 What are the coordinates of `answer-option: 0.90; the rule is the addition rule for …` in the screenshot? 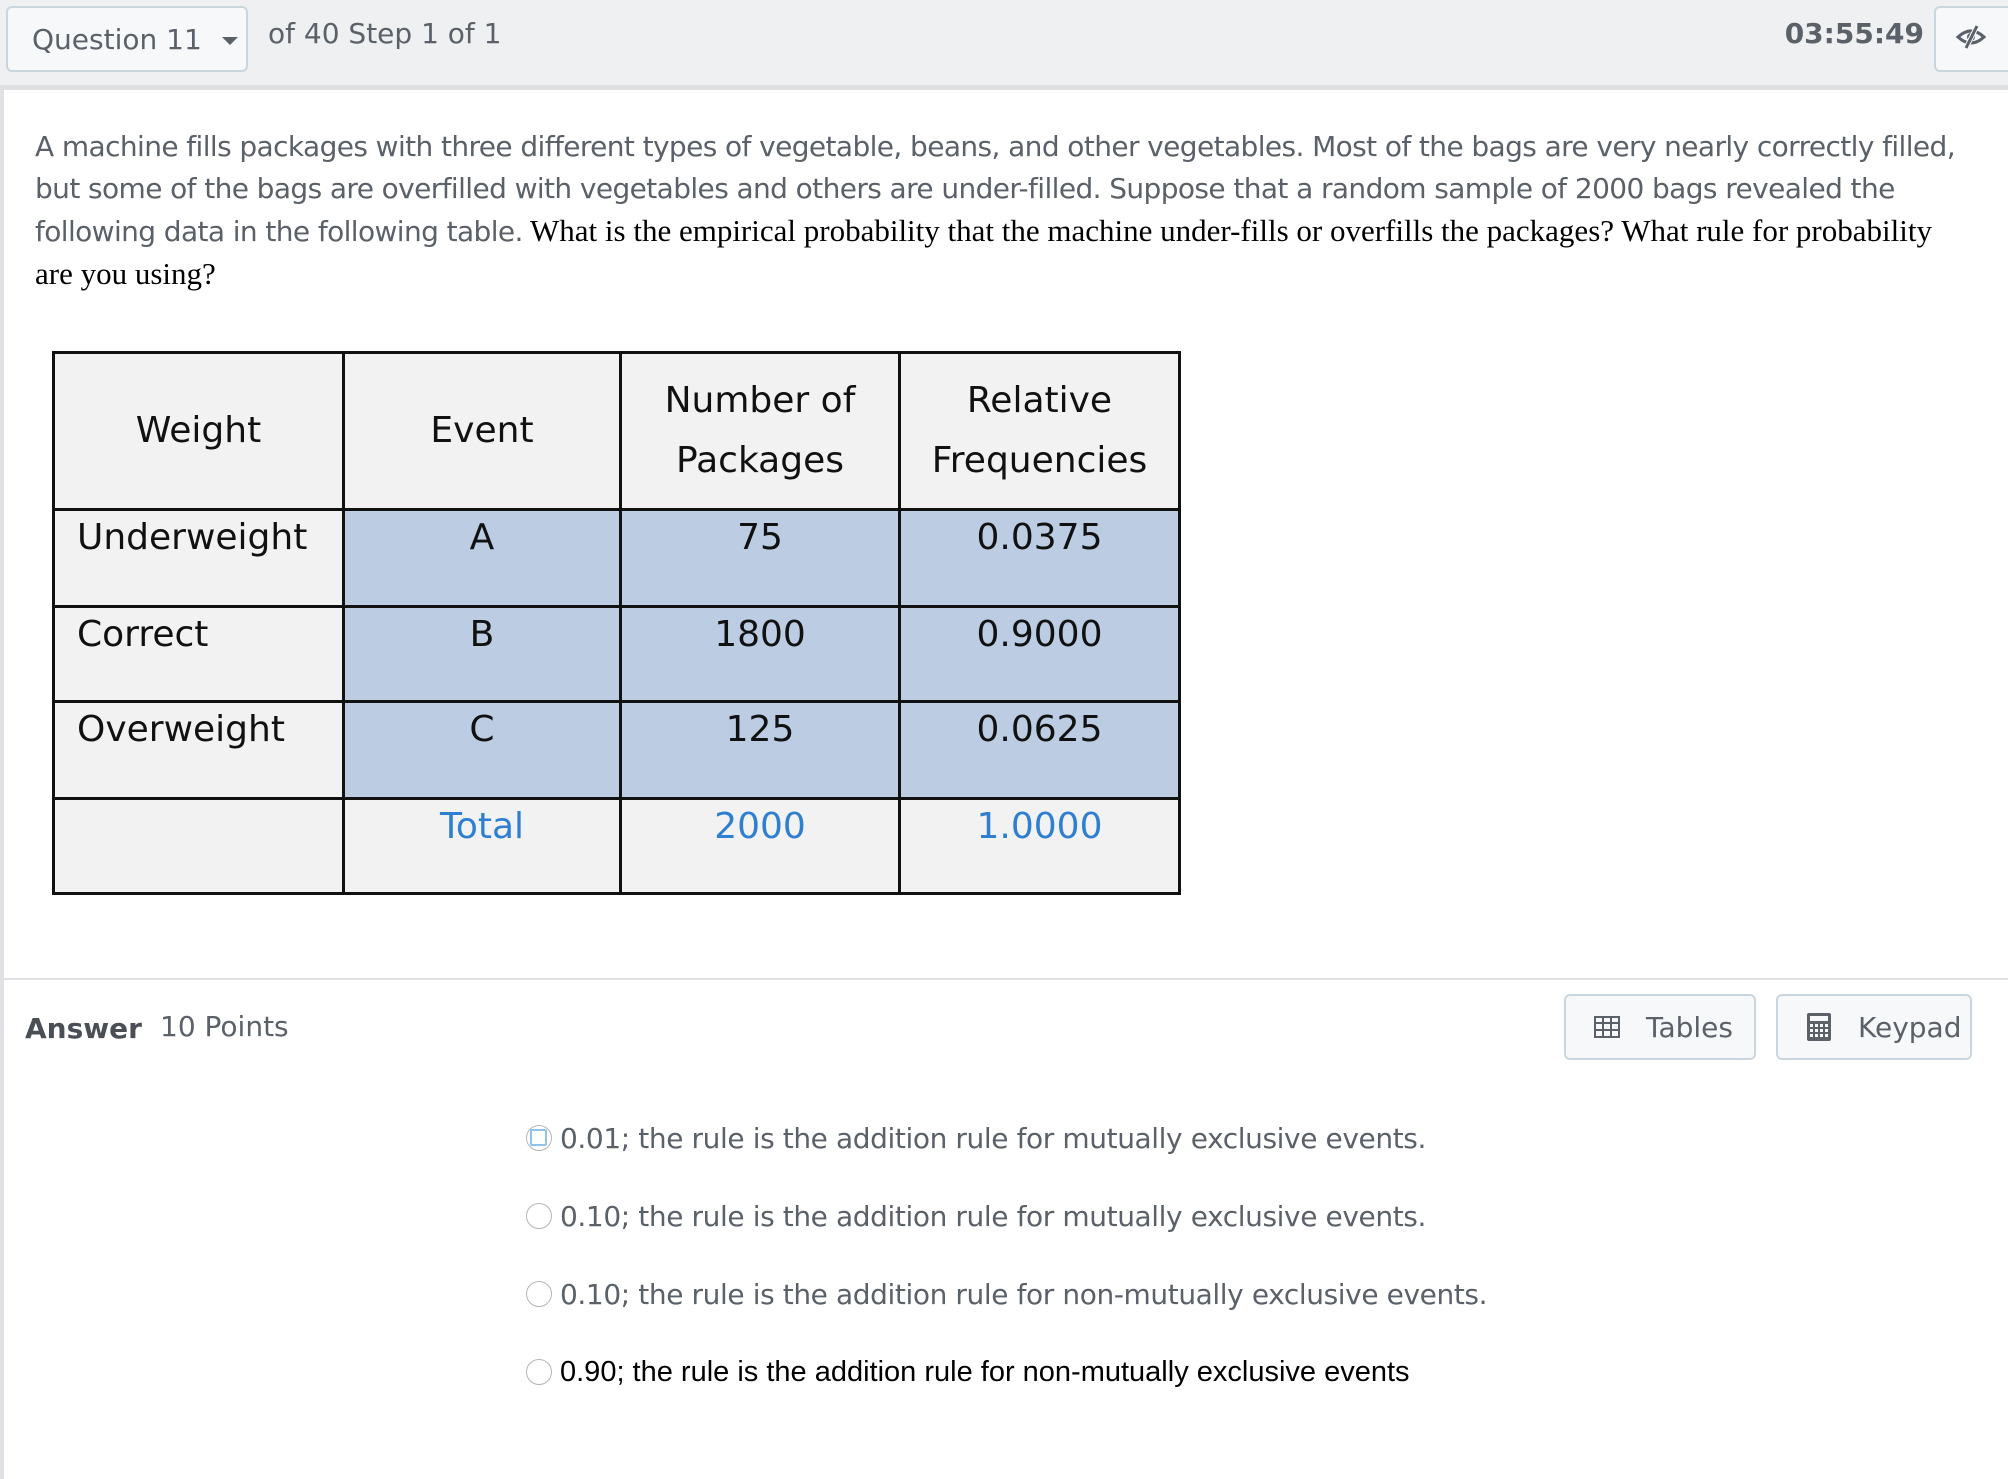 It's located at (1006, 1372).